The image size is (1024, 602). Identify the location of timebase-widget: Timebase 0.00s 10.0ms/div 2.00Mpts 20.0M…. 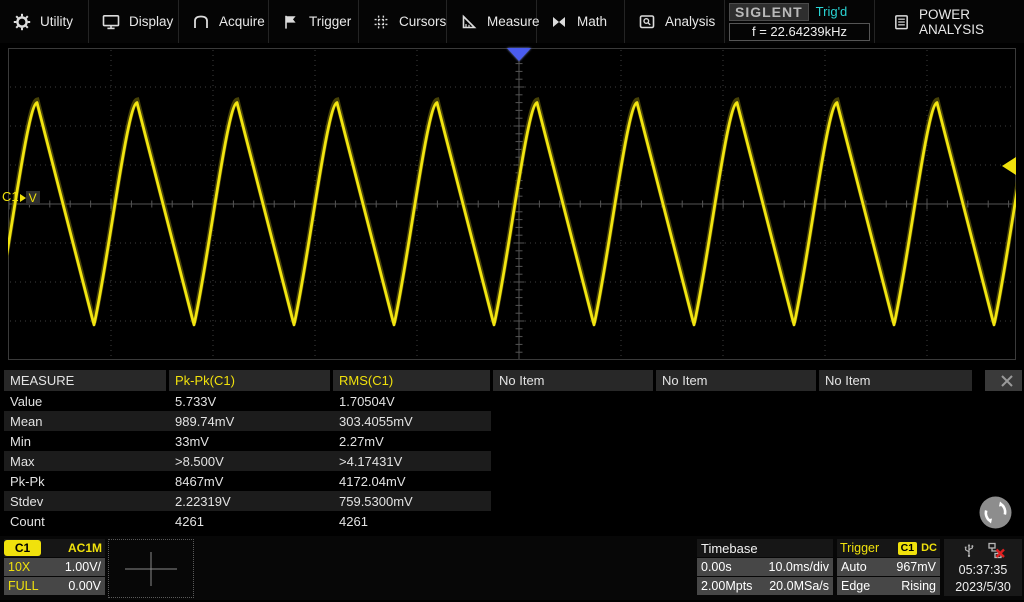
(765, 567).